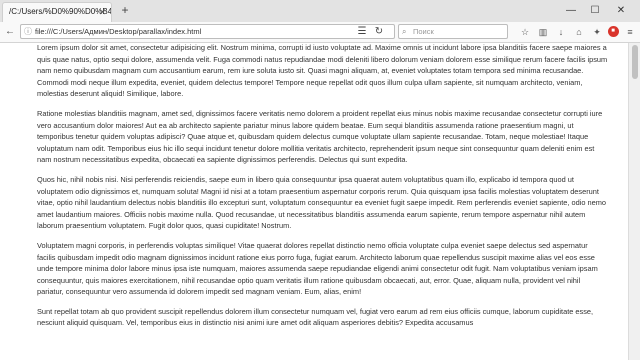  Describe the element at coordinates (404, 31) in the screenshot. I see `search-icon: ⌕` at that location.